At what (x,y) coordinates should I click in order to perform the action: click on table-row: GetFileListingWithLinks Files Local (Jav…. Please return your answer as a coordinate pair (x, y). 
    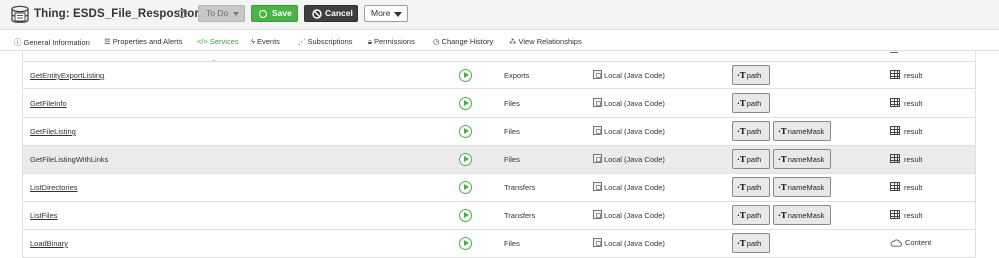
    Looking at the image, I should click on (499, 160).